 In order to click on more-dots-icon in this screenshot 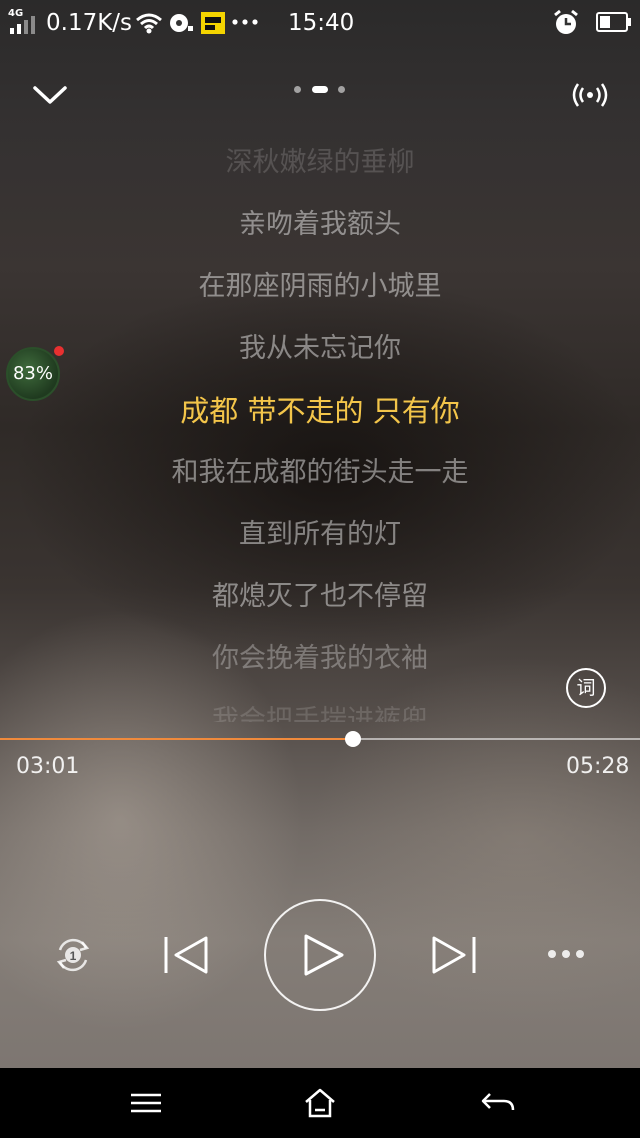, I will do `click(245, 22)`.